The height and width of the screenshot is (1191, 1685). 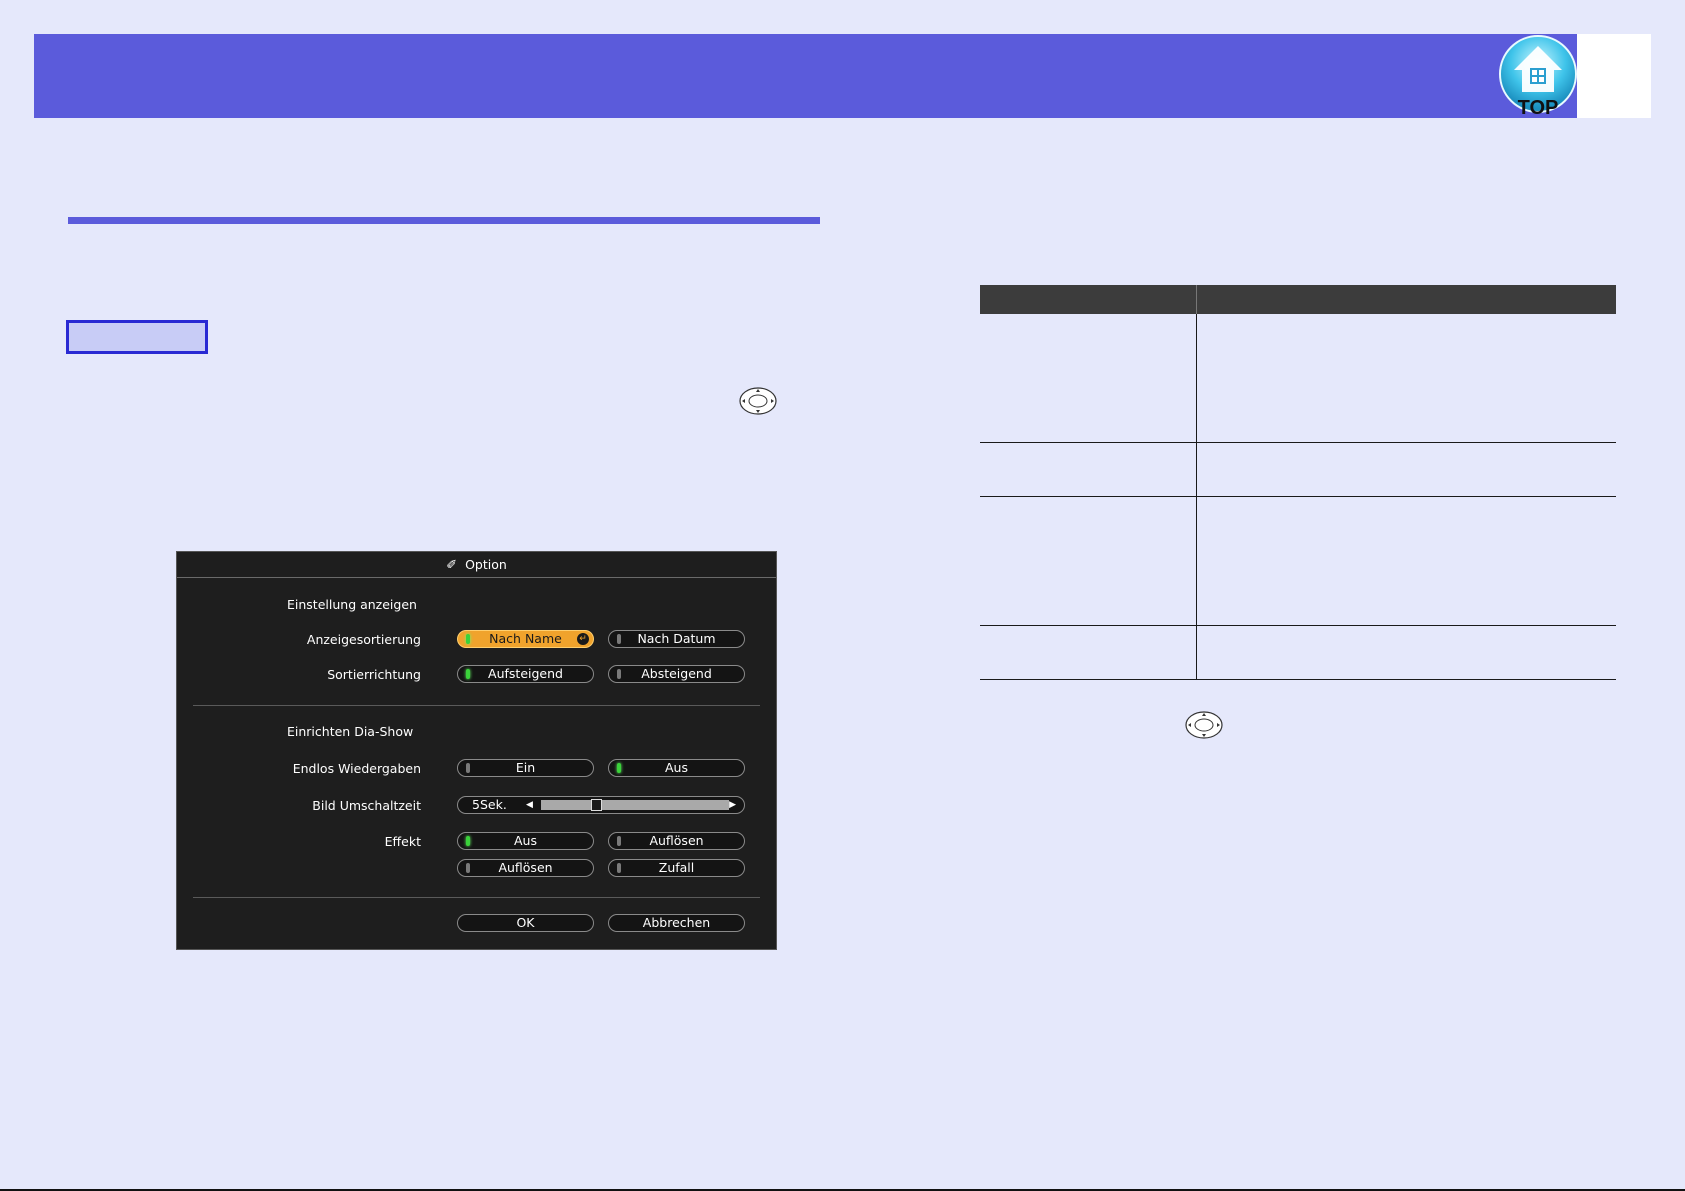 I want to click on enter-icon: ↵, so click(x=583, y=639).